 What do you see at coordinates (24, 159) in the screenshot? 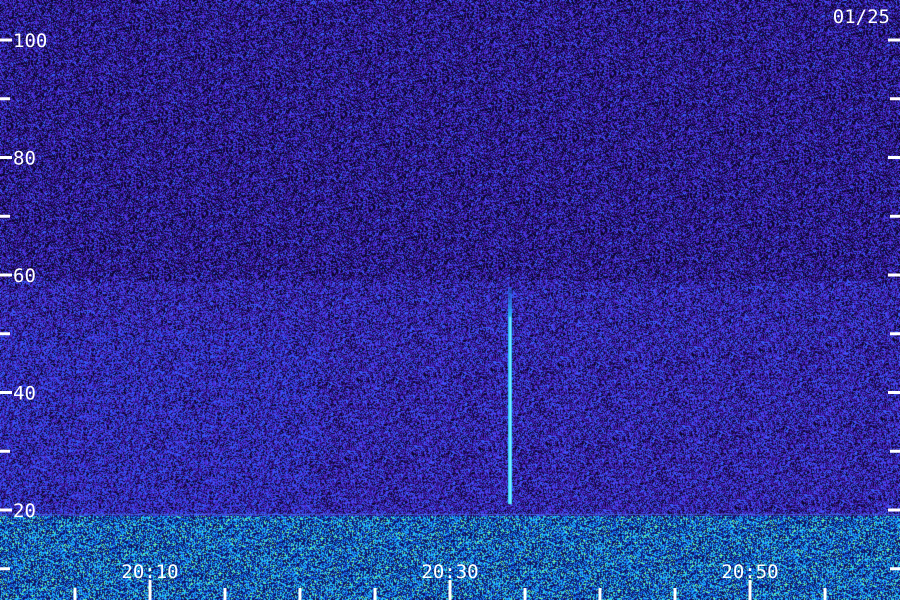
I see `y-tick-label: 80` at bounding box center [24, 159].